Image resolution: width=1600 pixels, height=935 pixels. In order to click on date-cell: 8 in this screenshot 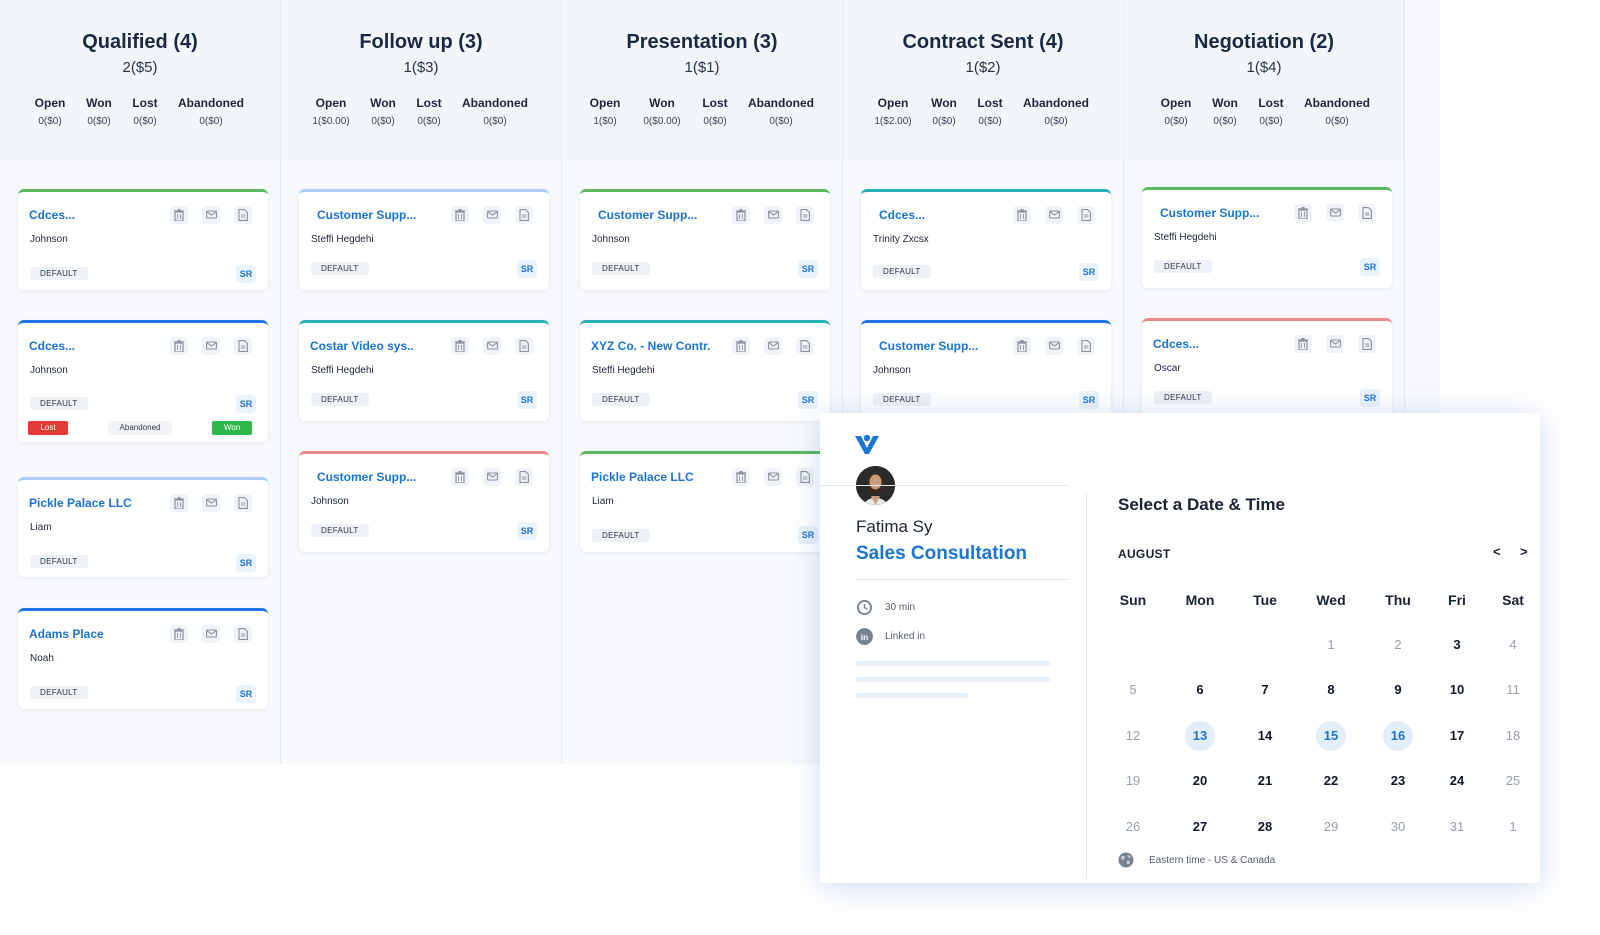, I will do `click(1331, 690)`.